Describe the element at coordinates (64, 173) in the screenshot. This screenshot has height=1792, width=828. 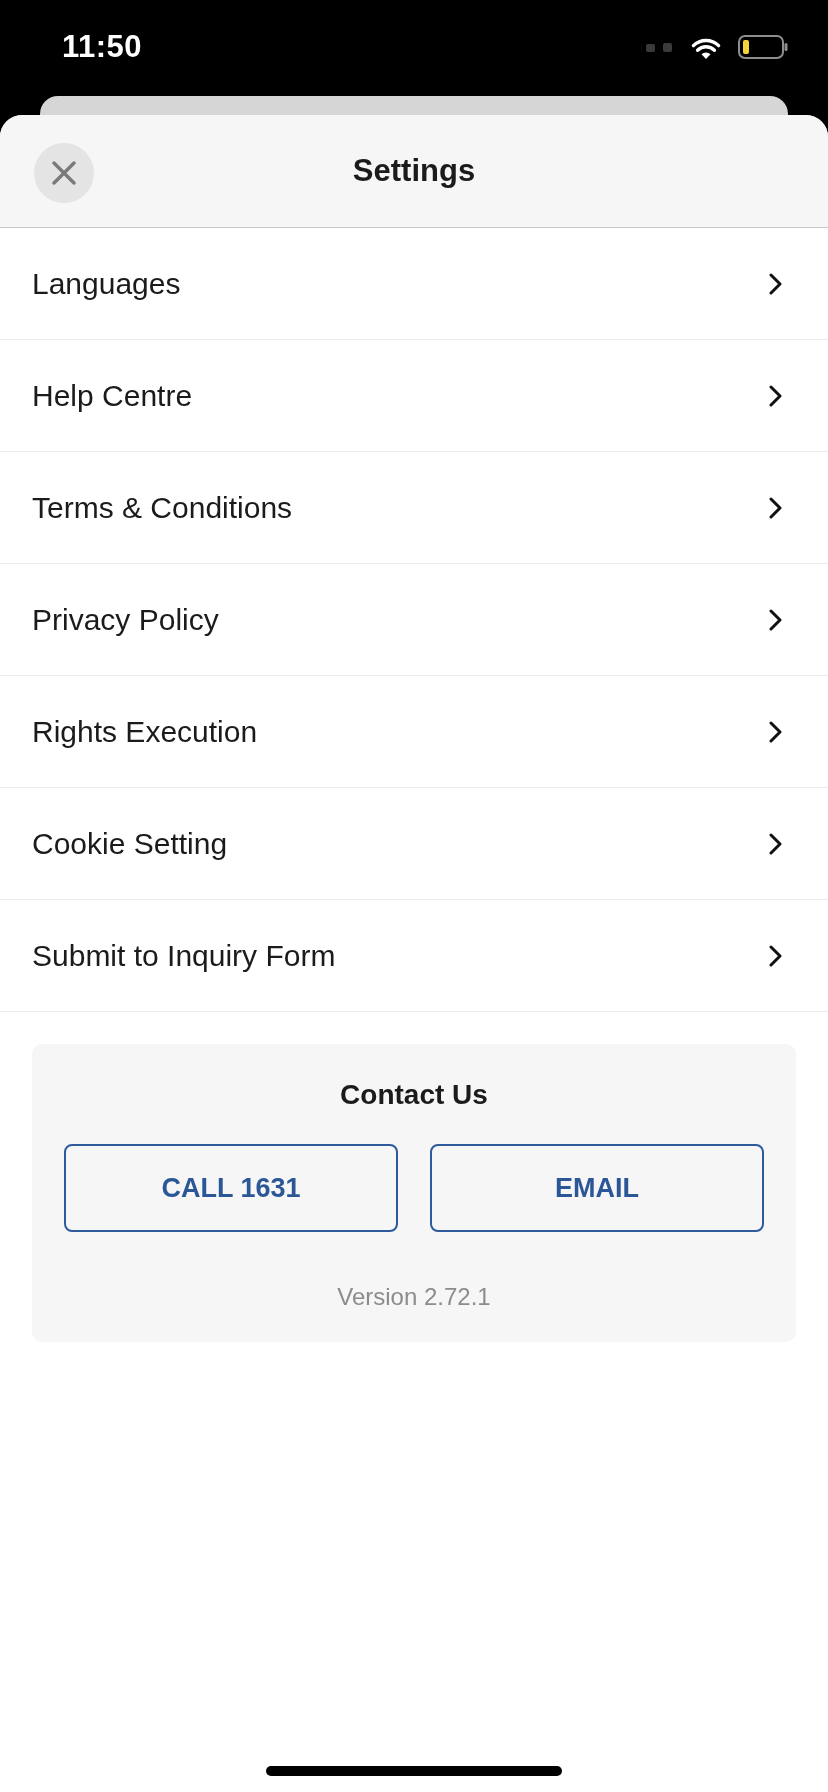
I see `close-icon` at that location.